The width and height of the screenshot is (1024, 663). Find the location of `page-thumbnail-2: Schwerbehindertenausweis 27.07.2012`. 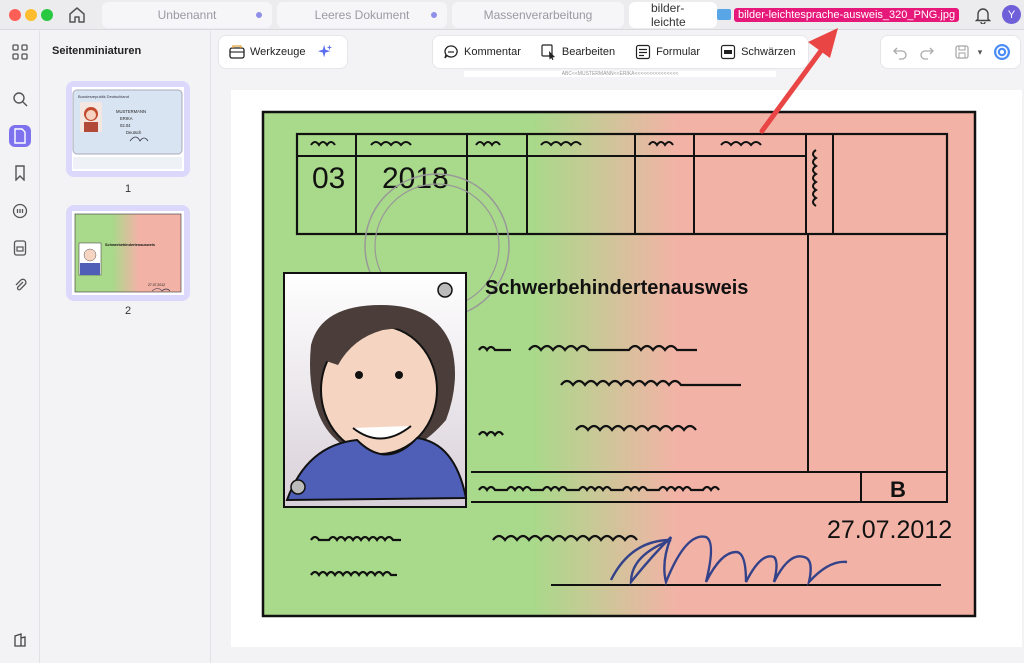

page-thumbnail-2: Schwerbehindertenausweis 27.07.2012 is located at coordinates (128, 253).